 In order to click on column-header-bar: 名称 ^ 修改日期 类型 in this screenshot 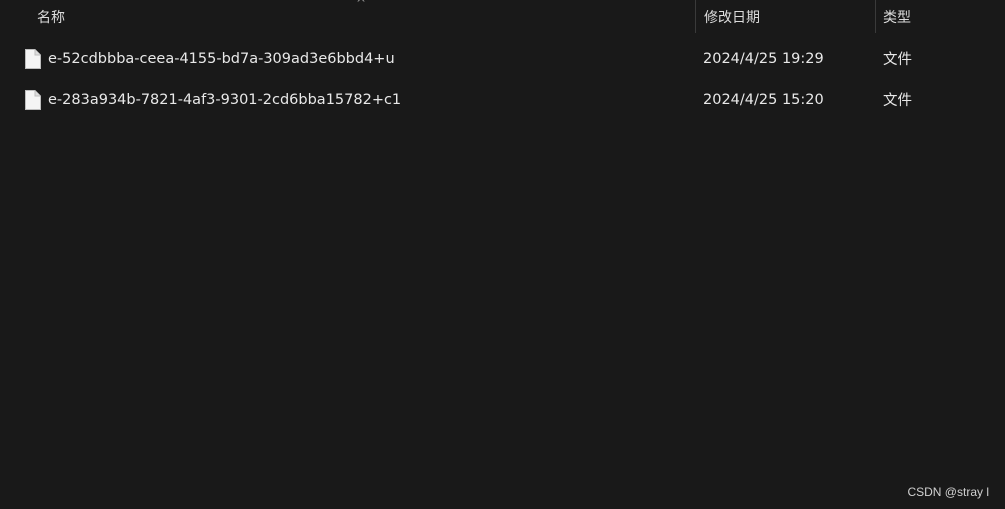, I will do `click(502, 16)`.